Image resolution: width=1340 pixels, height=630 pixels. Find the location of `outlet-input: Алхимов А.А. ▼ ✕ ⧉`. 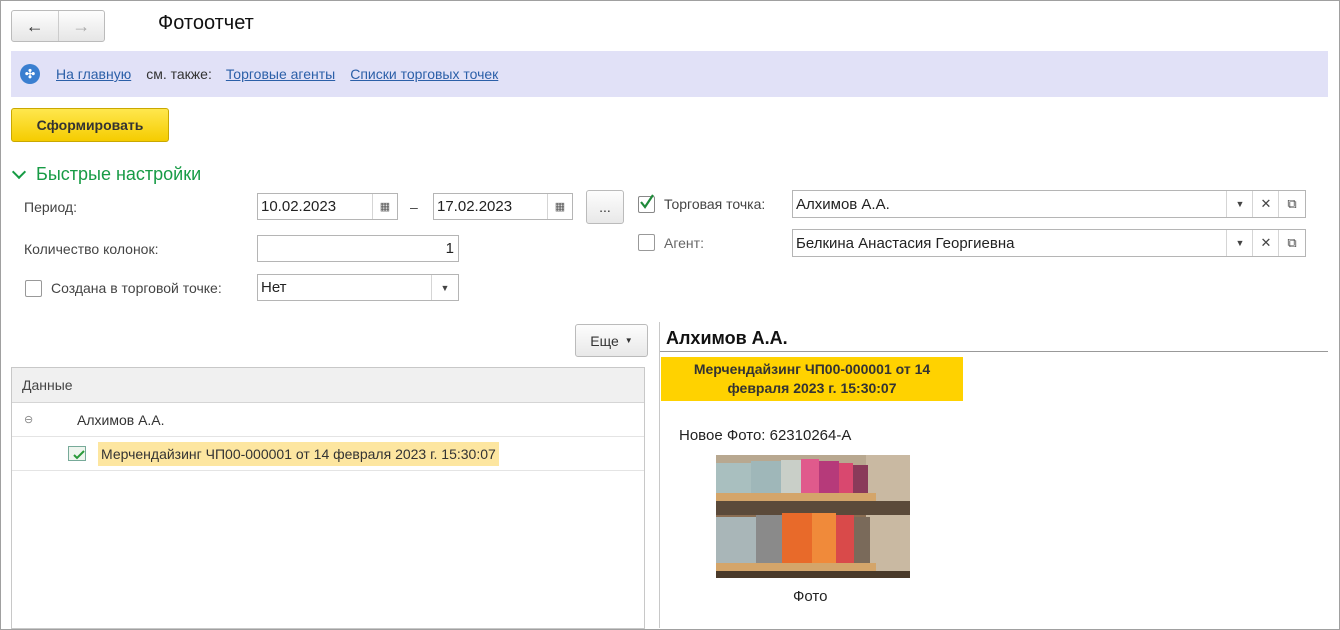

outlet-input: Алхимов А.А. ▼ ✕ ⧉ is located at coordinates (1049, 204).